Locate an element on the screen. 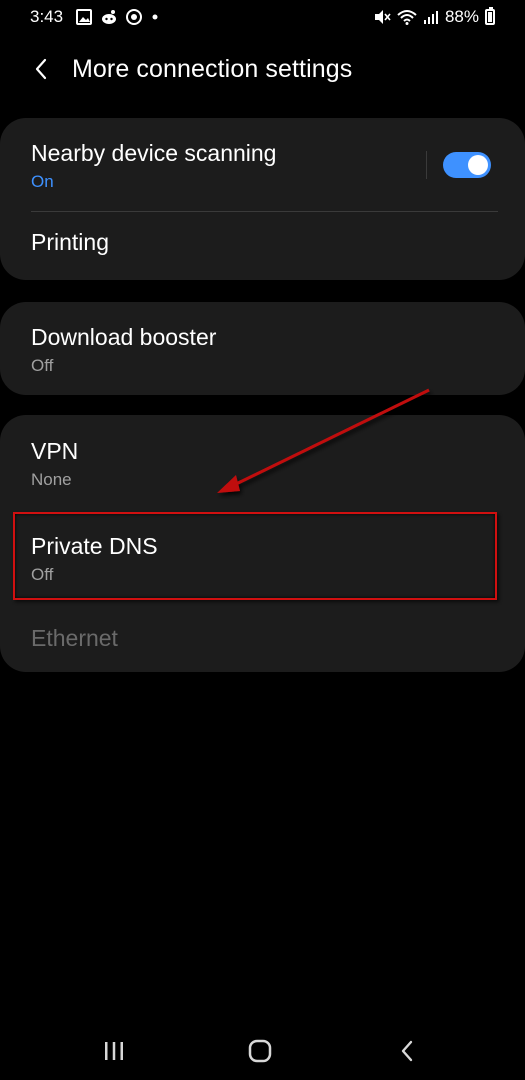  recents-button is located at coordinates (114, 1051).